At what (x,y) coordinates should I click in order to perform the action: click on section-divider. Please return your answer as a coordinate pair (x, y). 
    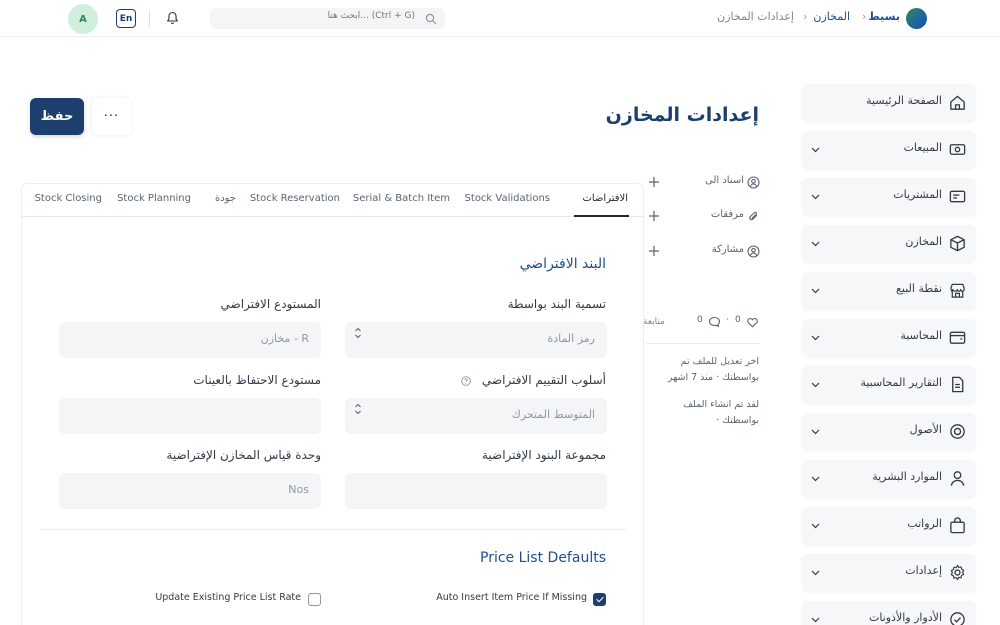
    Looking at the image, I should click on (333, 529).